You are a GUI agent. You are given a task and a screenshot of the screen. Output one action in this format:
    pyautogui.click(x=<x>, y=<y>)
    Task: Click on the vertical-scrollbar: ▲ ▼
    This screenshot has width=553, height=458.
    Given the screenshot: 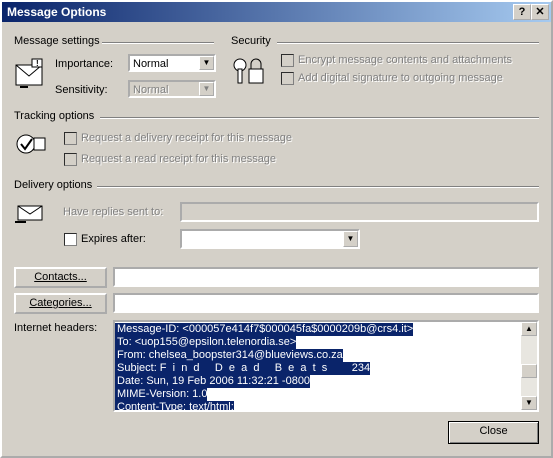 What is the action you would take?
    pyautogui.click(x=529, y=366)
    